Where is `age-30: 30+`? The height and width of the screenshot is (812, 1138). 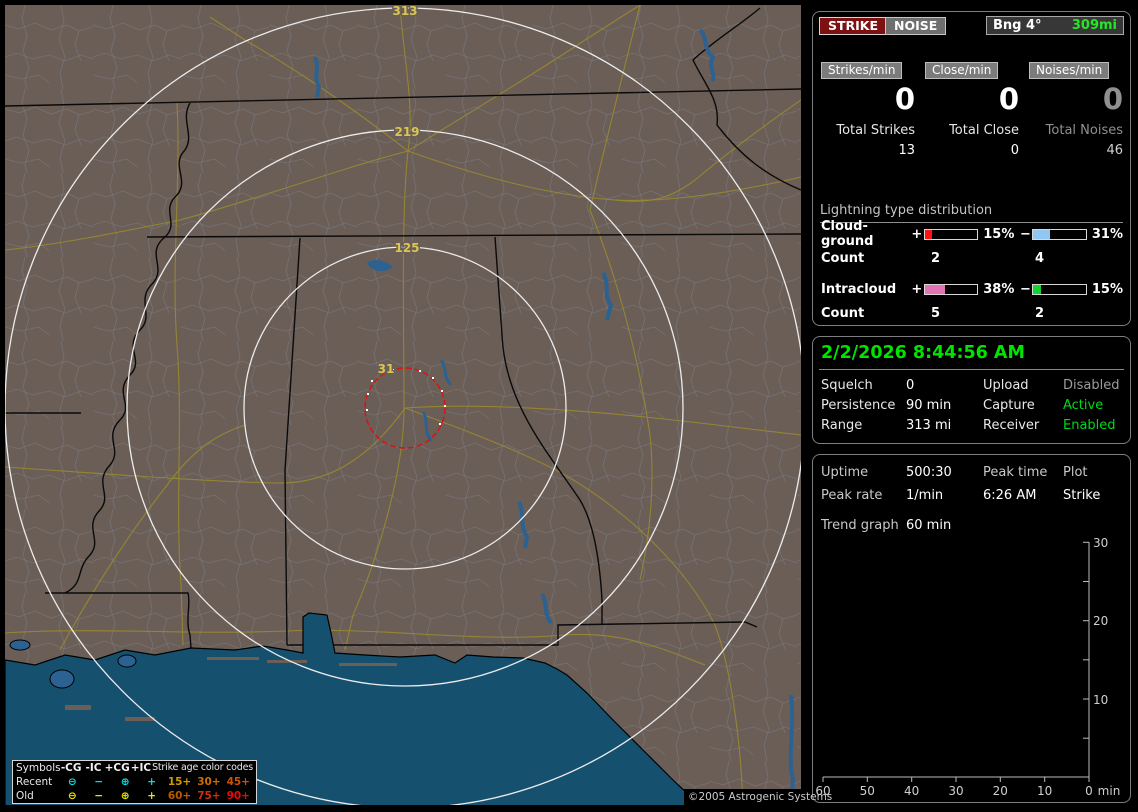
age-30: 30+ is located at coordinates (209, 782).